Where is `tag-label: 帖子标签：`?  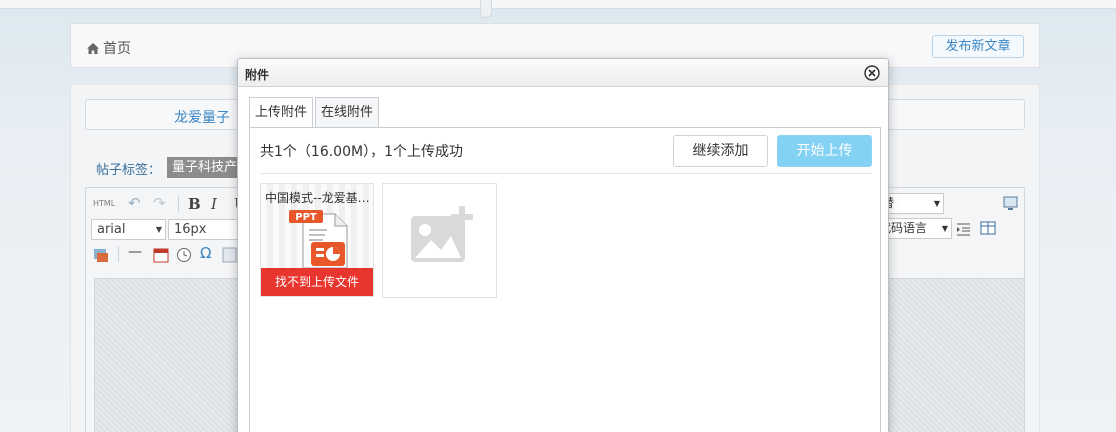
tag-label: 帖子标签： is located at coordinates (129, 170).